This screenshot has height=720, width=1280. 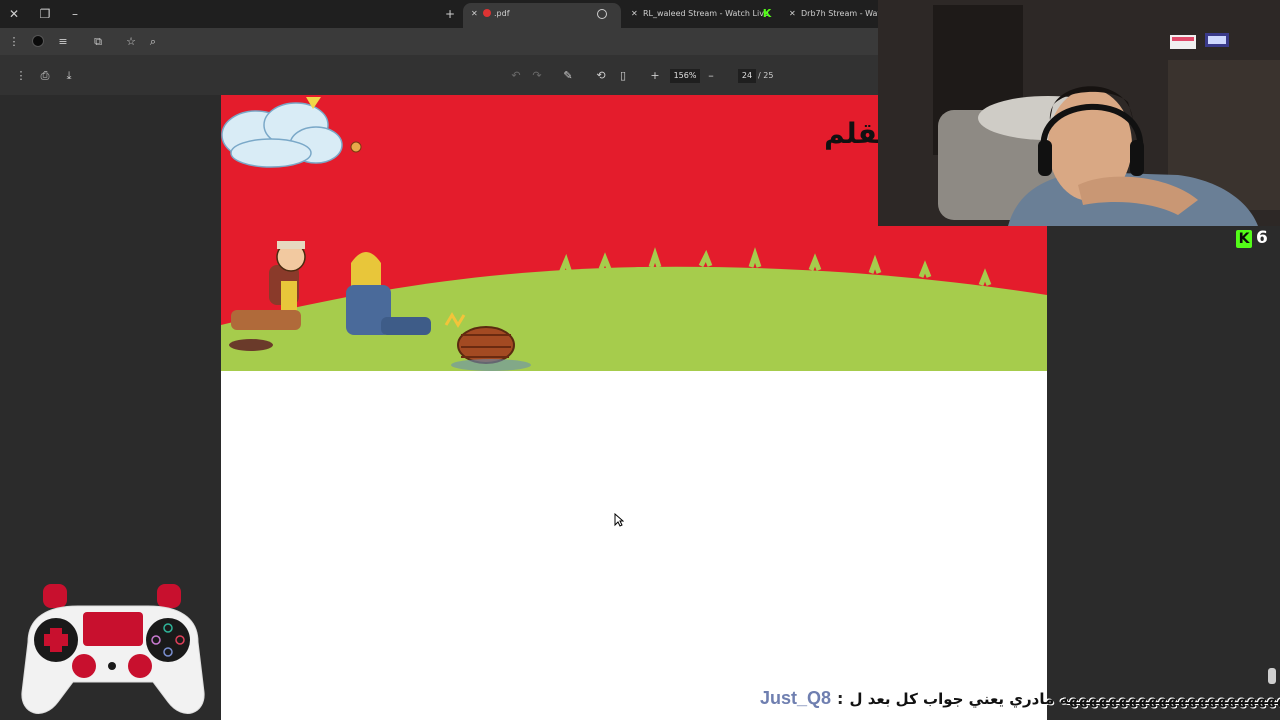 I want to click on restore-window-icon: ❐, so click(x=45, y=14).